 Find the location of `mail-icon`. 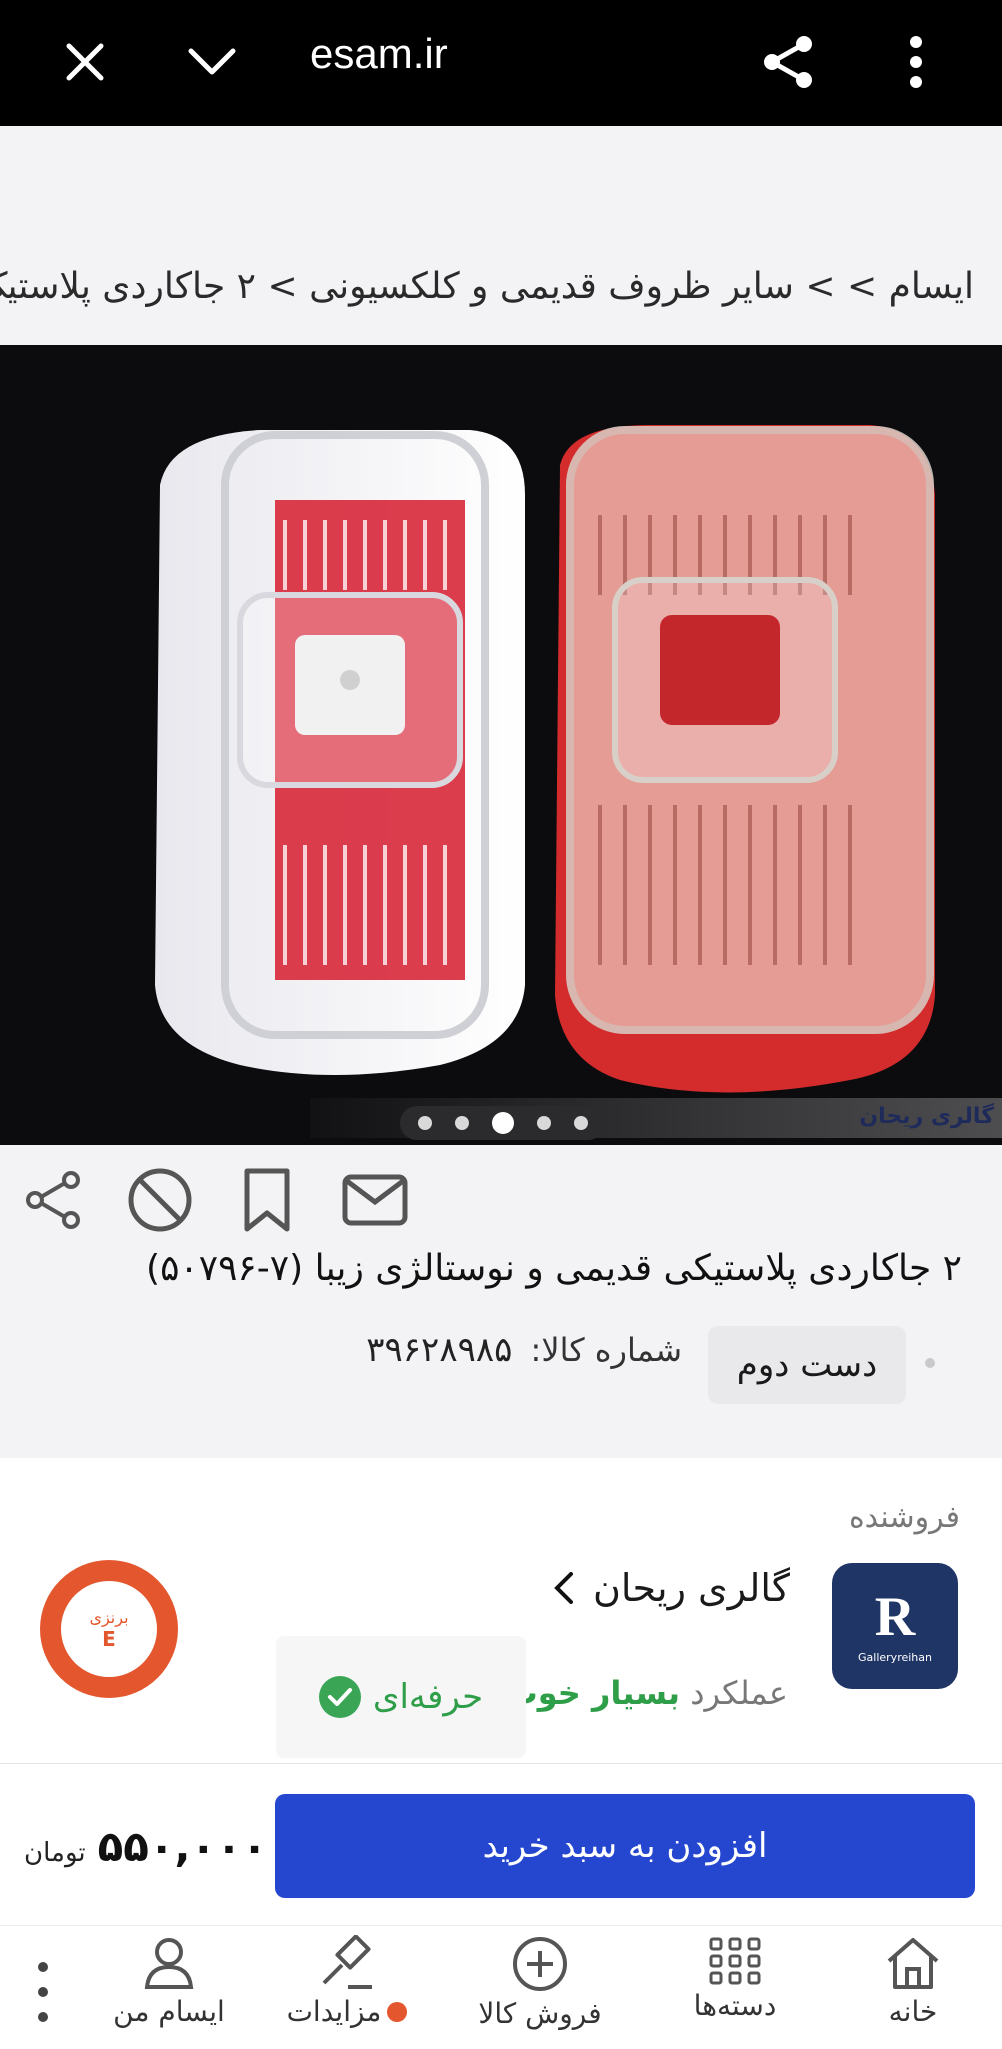

mail-icon is located at coordinates (375, 1200).